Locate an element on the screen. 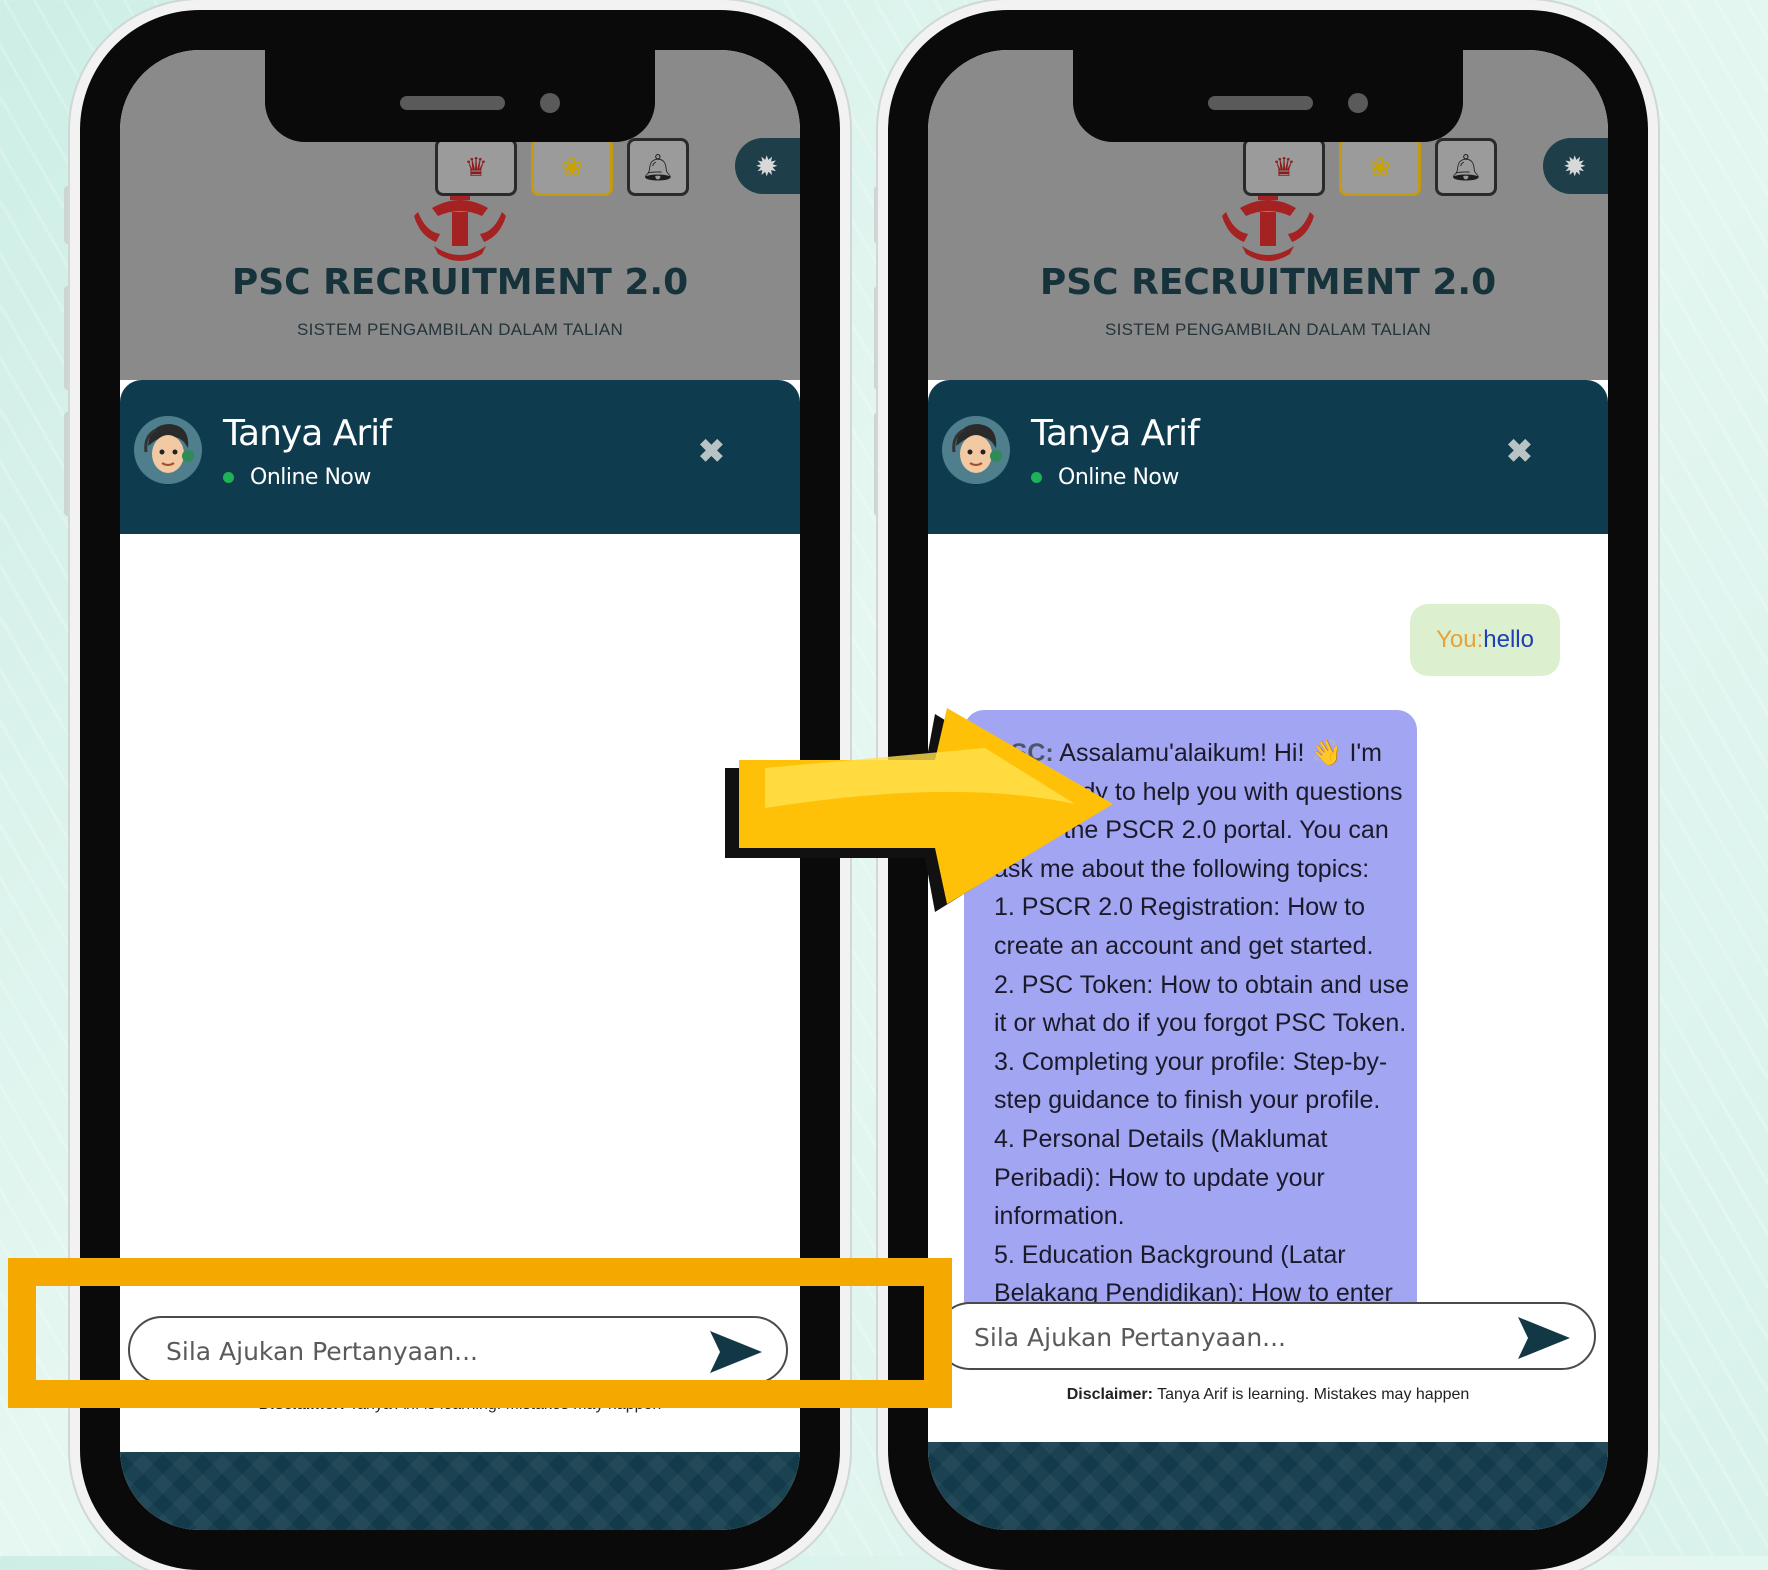  bot-message-line: 4. Personal Details (Maklumat is located at coordinates (1161, 1138).